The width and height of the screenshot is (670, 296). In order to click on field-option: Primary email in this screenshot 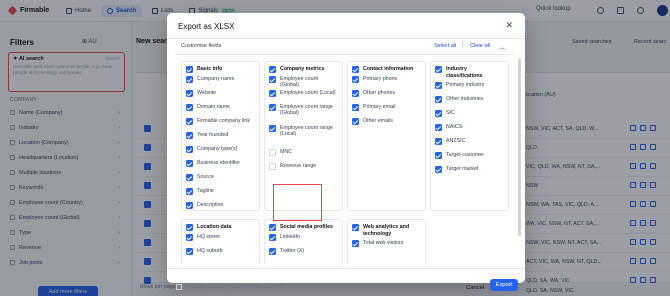, I will do `click(386, 111)`.